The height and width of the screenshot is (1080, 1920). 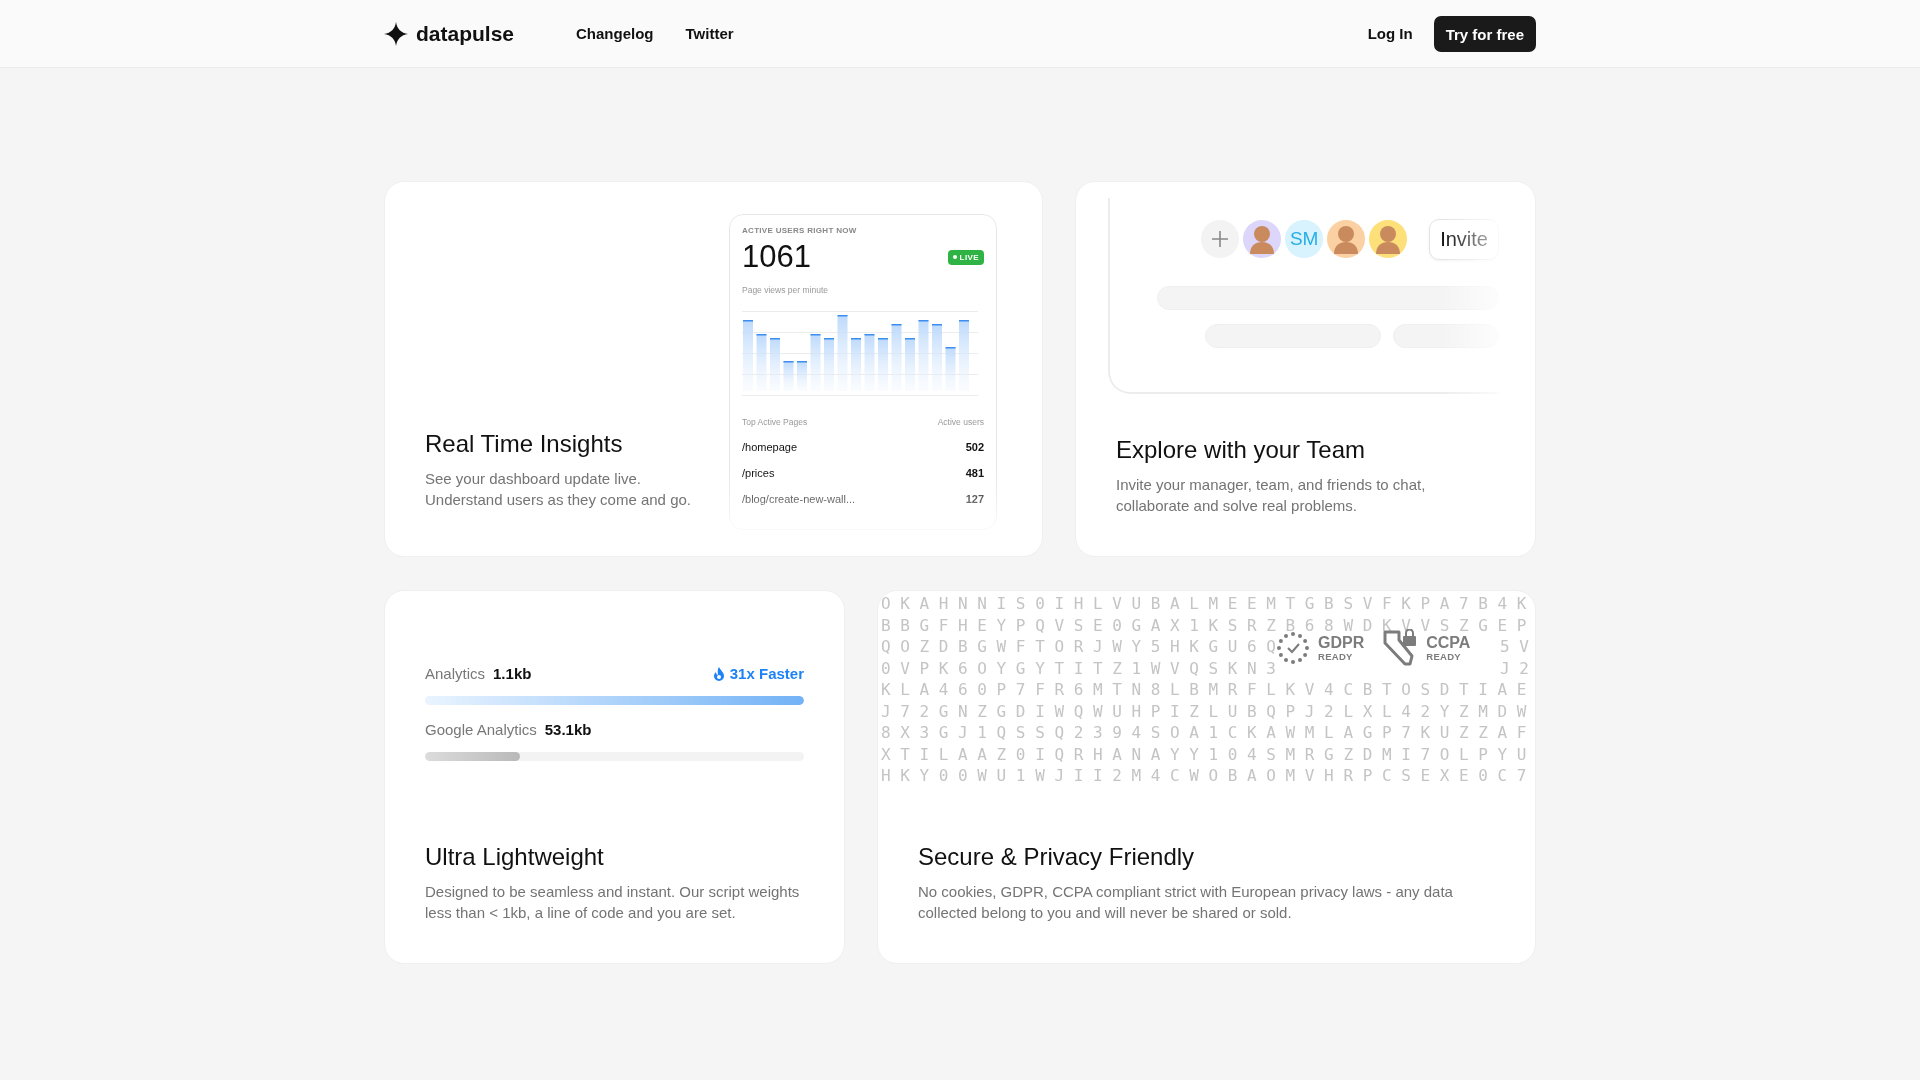 What do you see at coordinates (1078, 668) in the screenshot?
I see `letter-row: 0 V P K 6 O Y G Y T I T Z 1 W V Q S K N 3` at bounding box center [1078, 668].